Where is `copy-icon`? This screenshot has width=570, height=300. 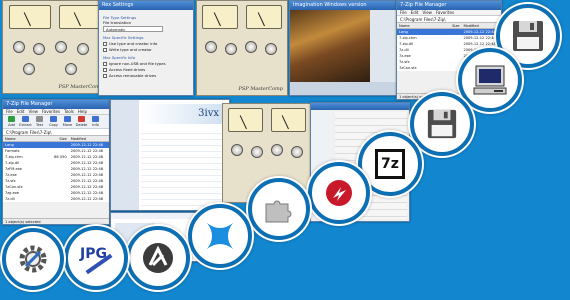
copy-icon is located at coordinates (53, 119).